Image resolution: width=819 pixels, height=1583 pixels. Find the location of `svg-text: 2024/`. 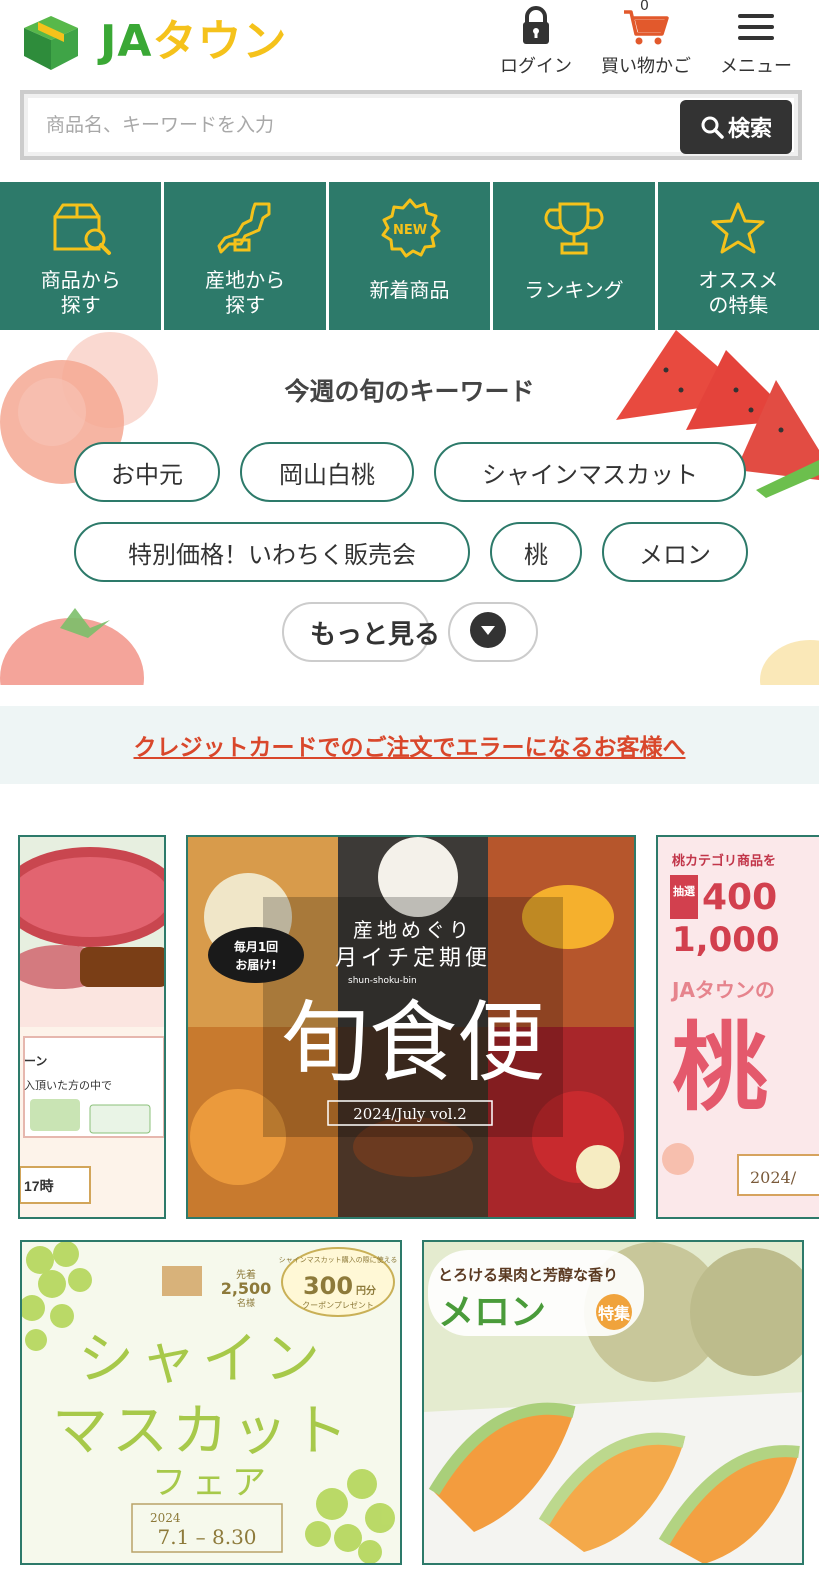

svg-text: 2024/ is located at coordinates (773, 1177).